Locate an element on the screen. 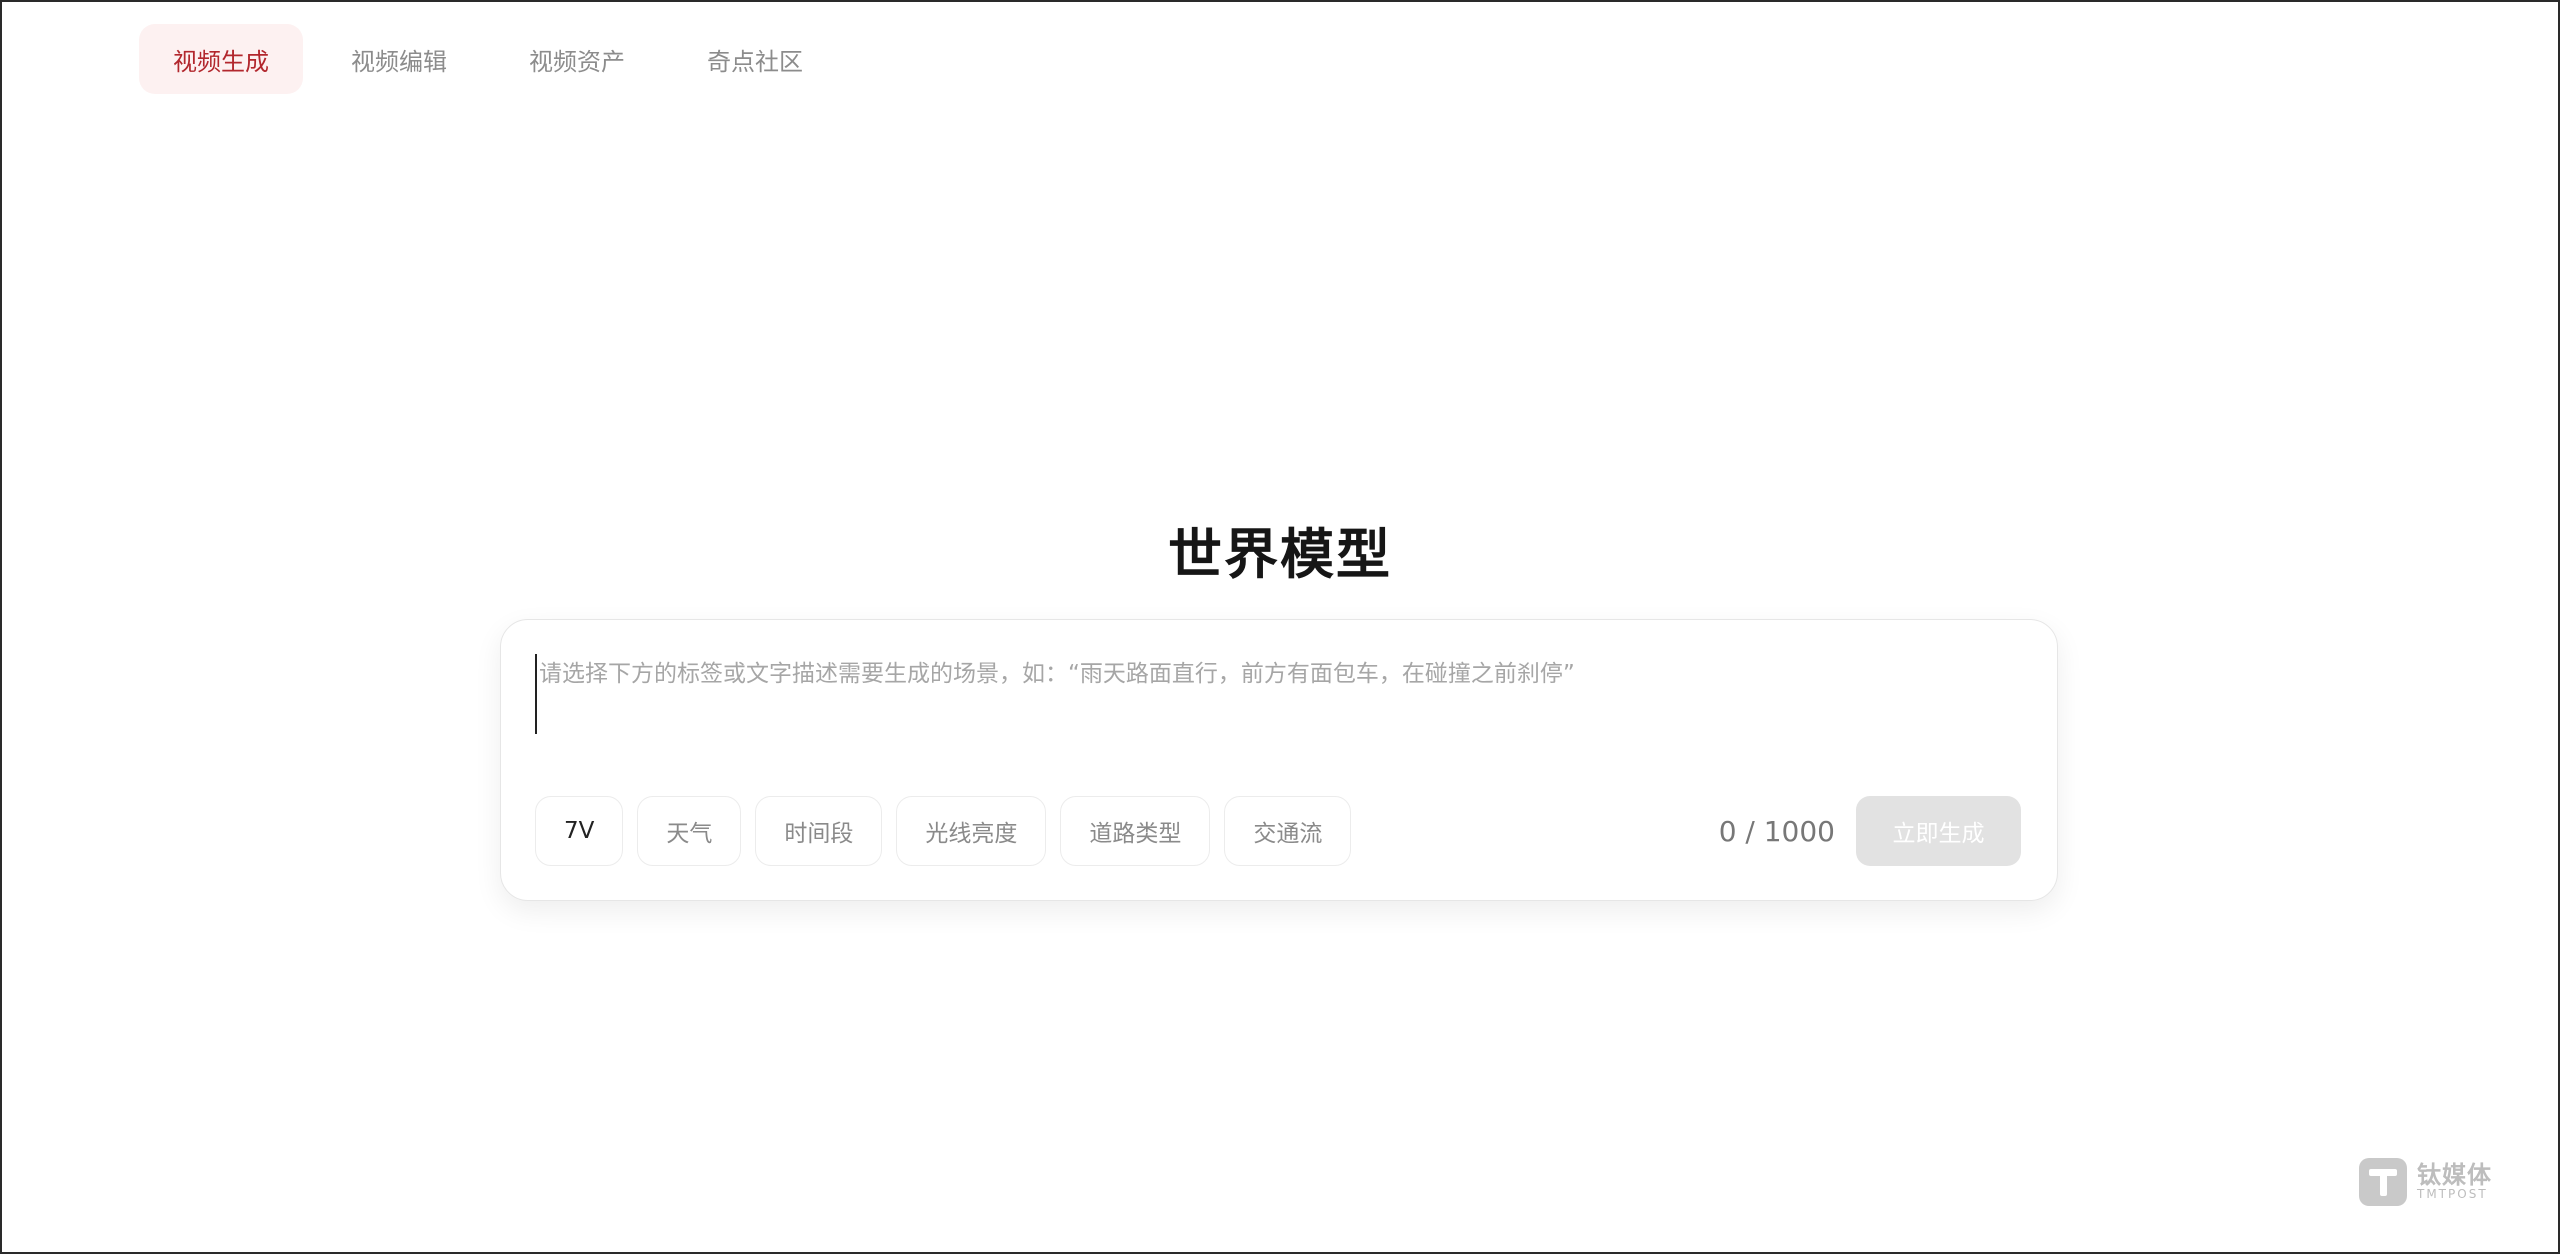  watermark-logo: 钛媒体 TMTPOST is located at coordinates (2425, 1182).